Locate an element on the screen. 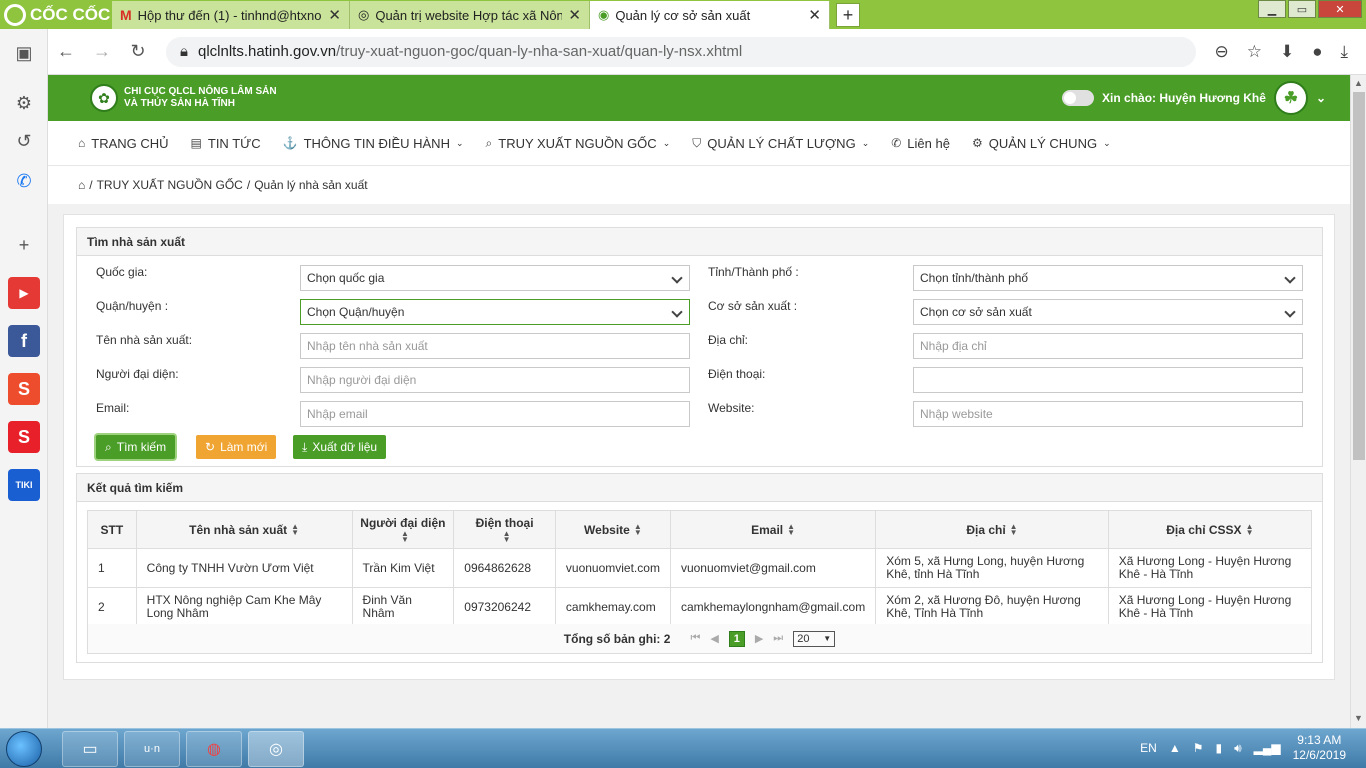 The height and width of the screenshot is (768, 1366). website-input: Nhập website is located at coordinates (1108, 414).